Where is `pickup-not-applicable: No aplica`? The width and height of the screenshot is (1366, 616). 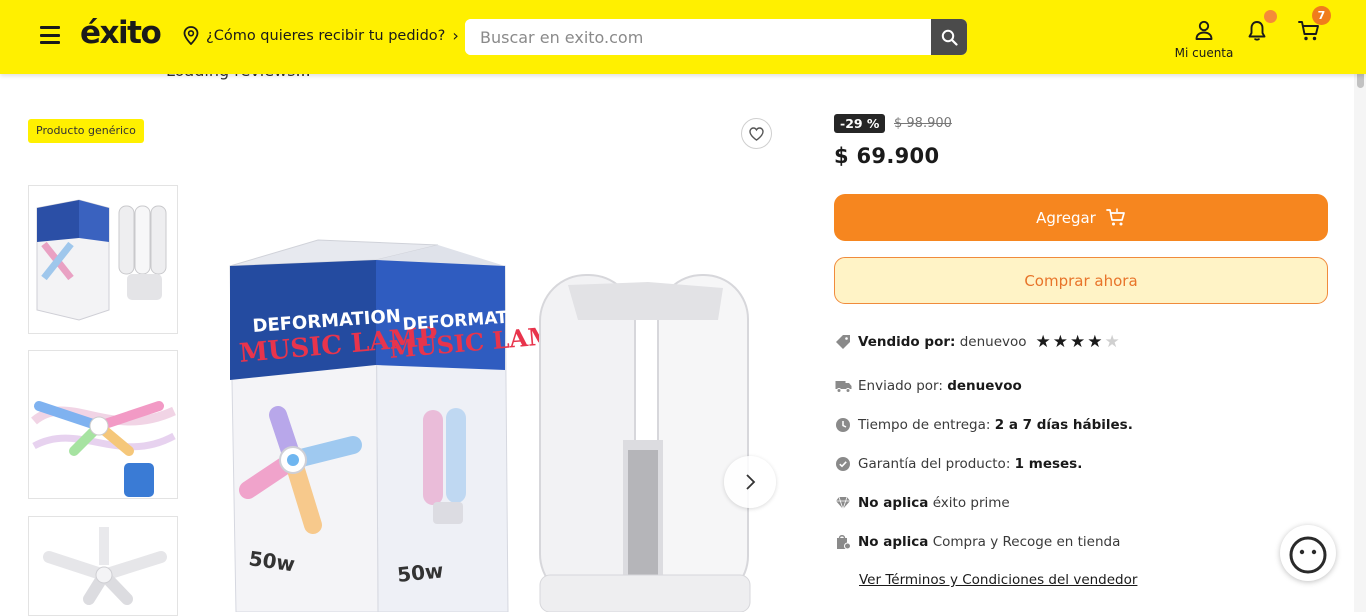 pickup-not-applicable: No aplica is located at coordinates (893, 542).